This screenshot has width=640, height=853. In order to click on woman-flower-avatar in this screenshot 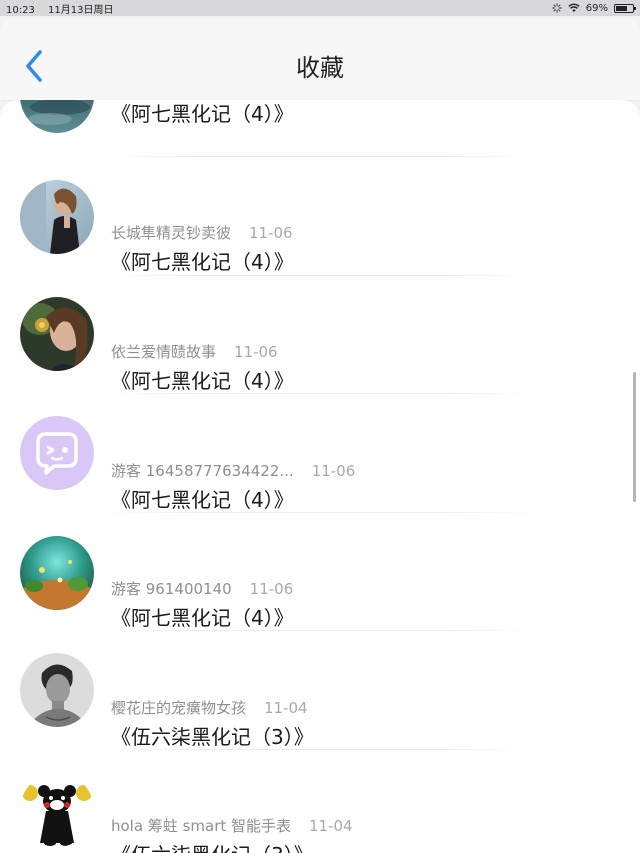, I will do `click(57, 334)`.